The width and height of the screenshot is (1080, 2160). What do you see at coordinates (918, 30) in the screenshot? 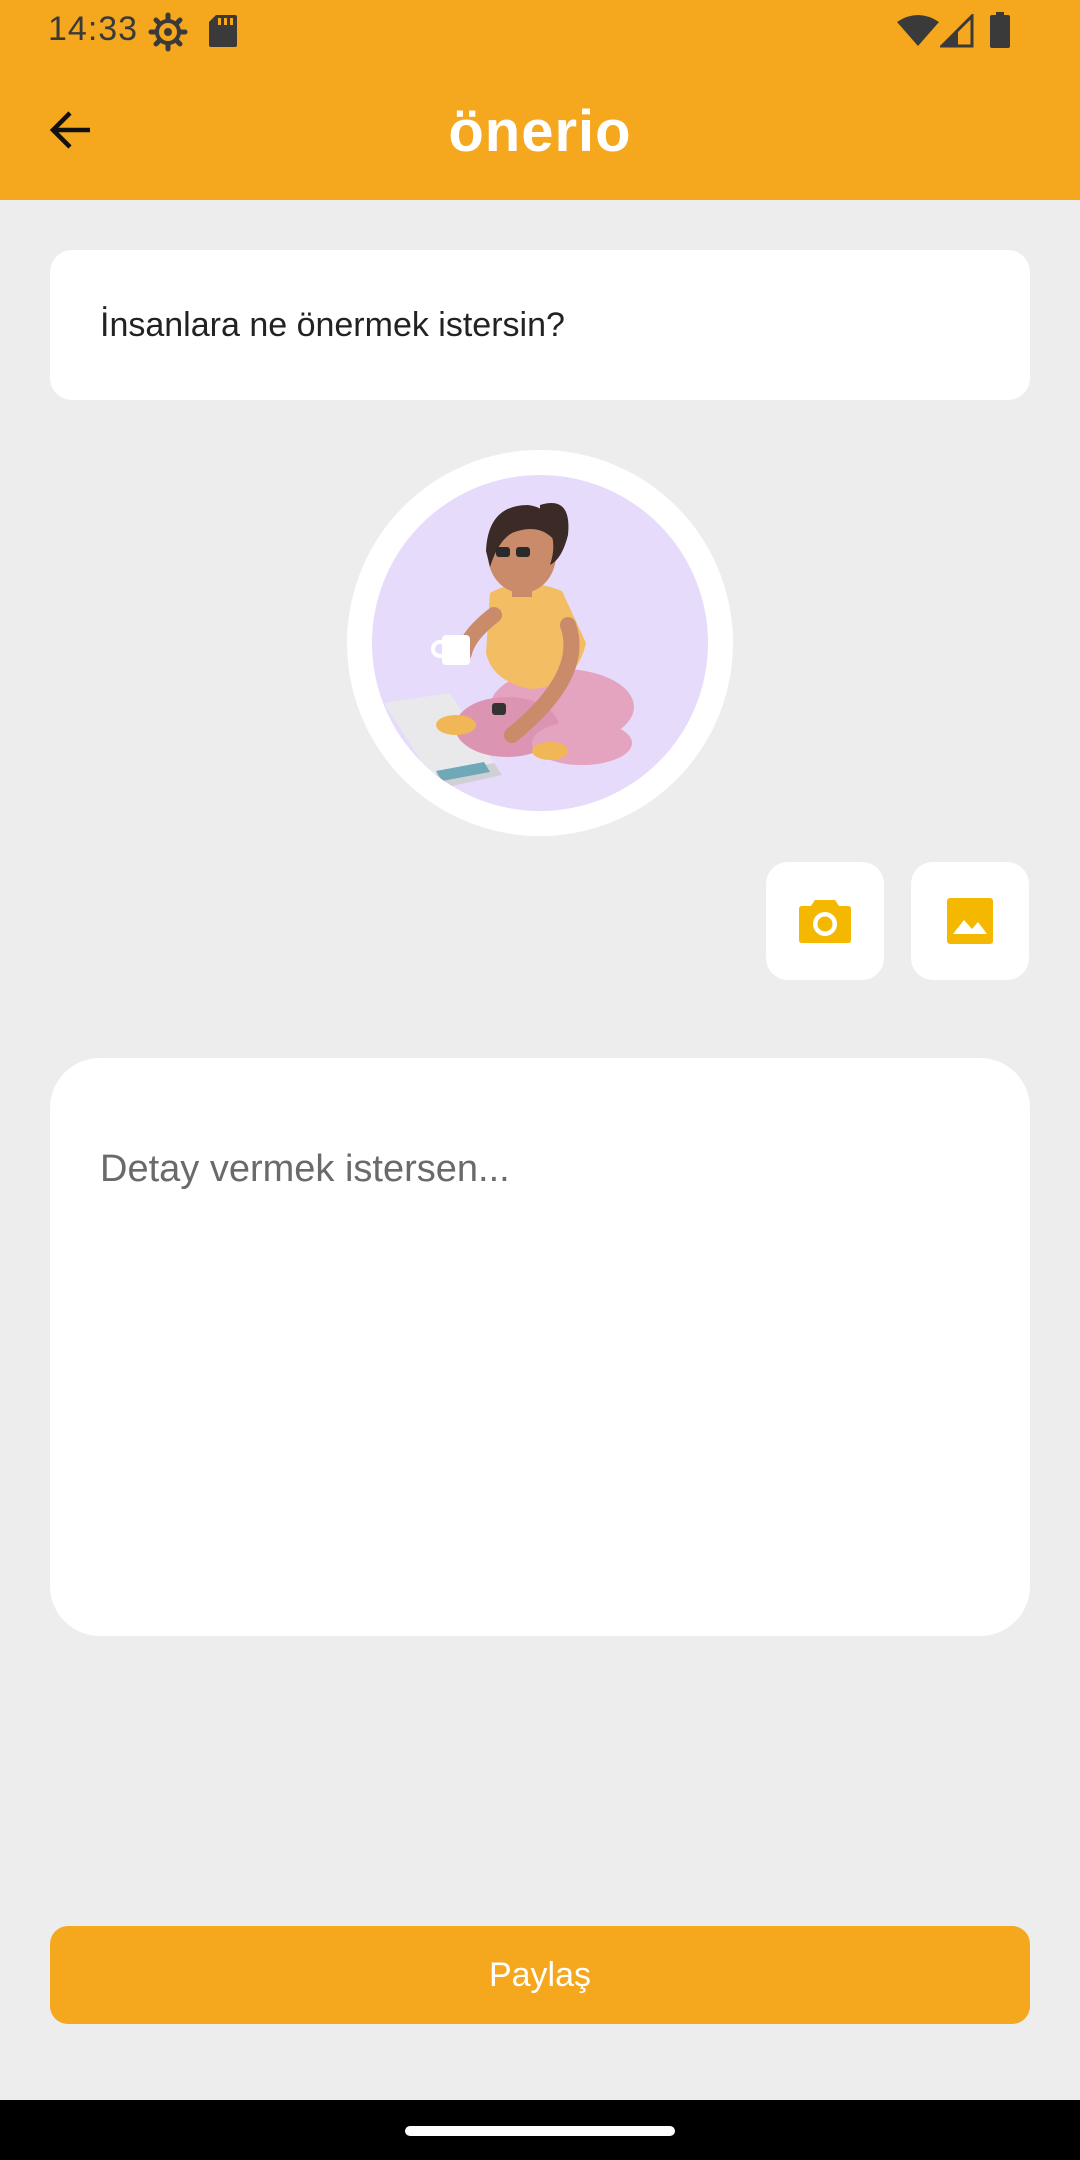
I see `wifi-icon` at bounding box center [918, 30].